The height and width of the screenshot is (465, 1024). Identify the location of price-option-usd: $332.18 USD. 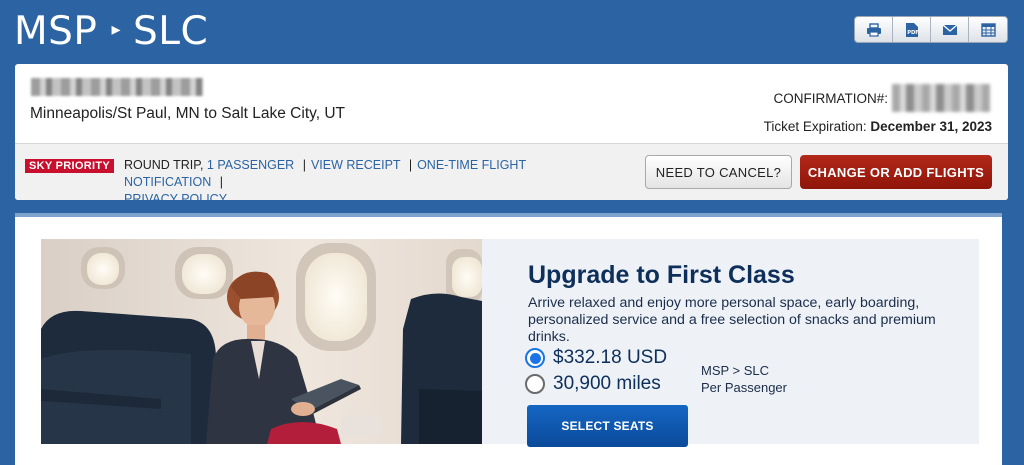
(596, 358).